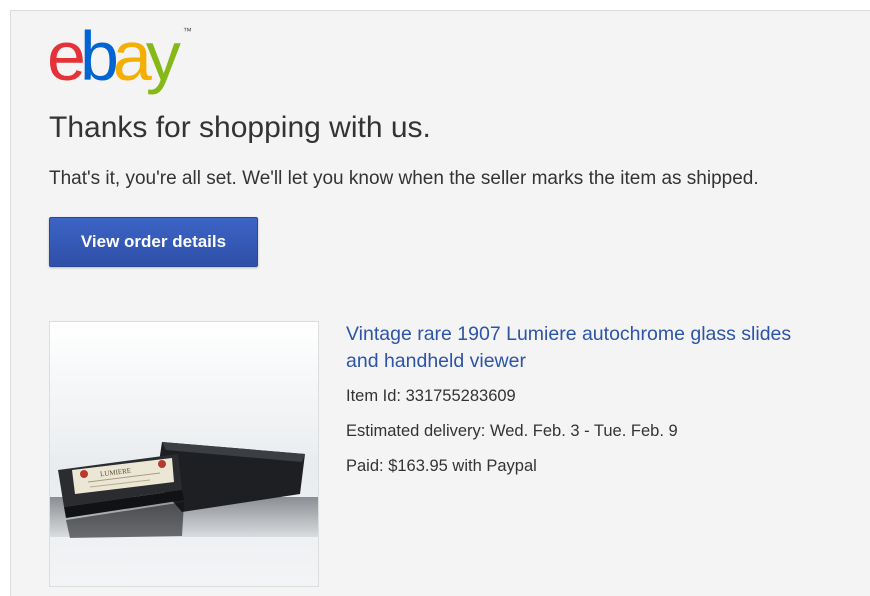 This screenshot has height=596, width=870. I want to click on payment-info: Paid: $163.95 with Paypal, so click(441, 466).